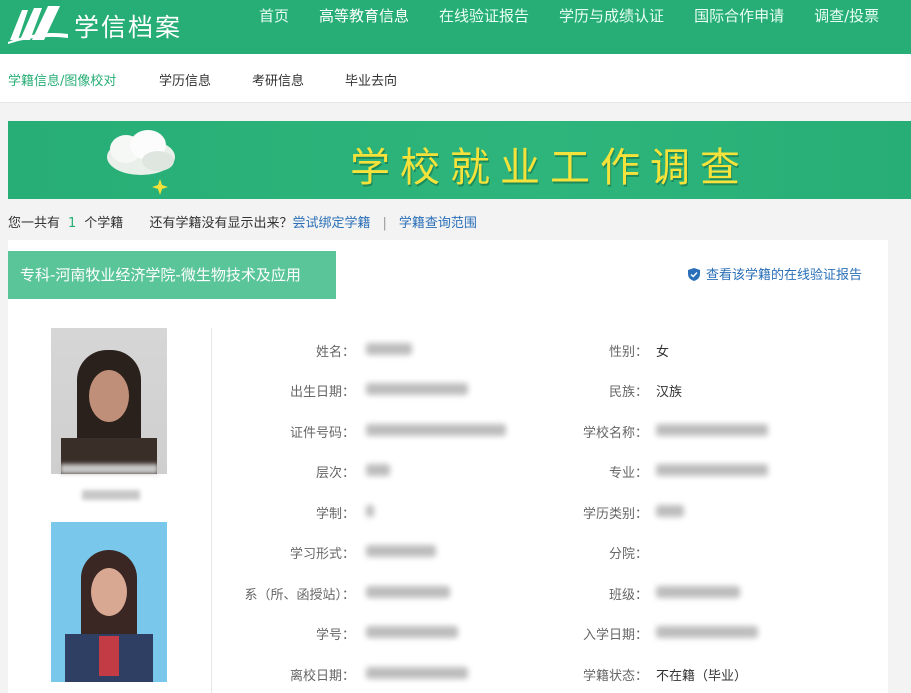 The height and width of the screenshot is (693, 911). What do you see at coordinates (670, 511) in the screenshot?
I see `value-degree-category-blurred` at bounding box center [670, 511].